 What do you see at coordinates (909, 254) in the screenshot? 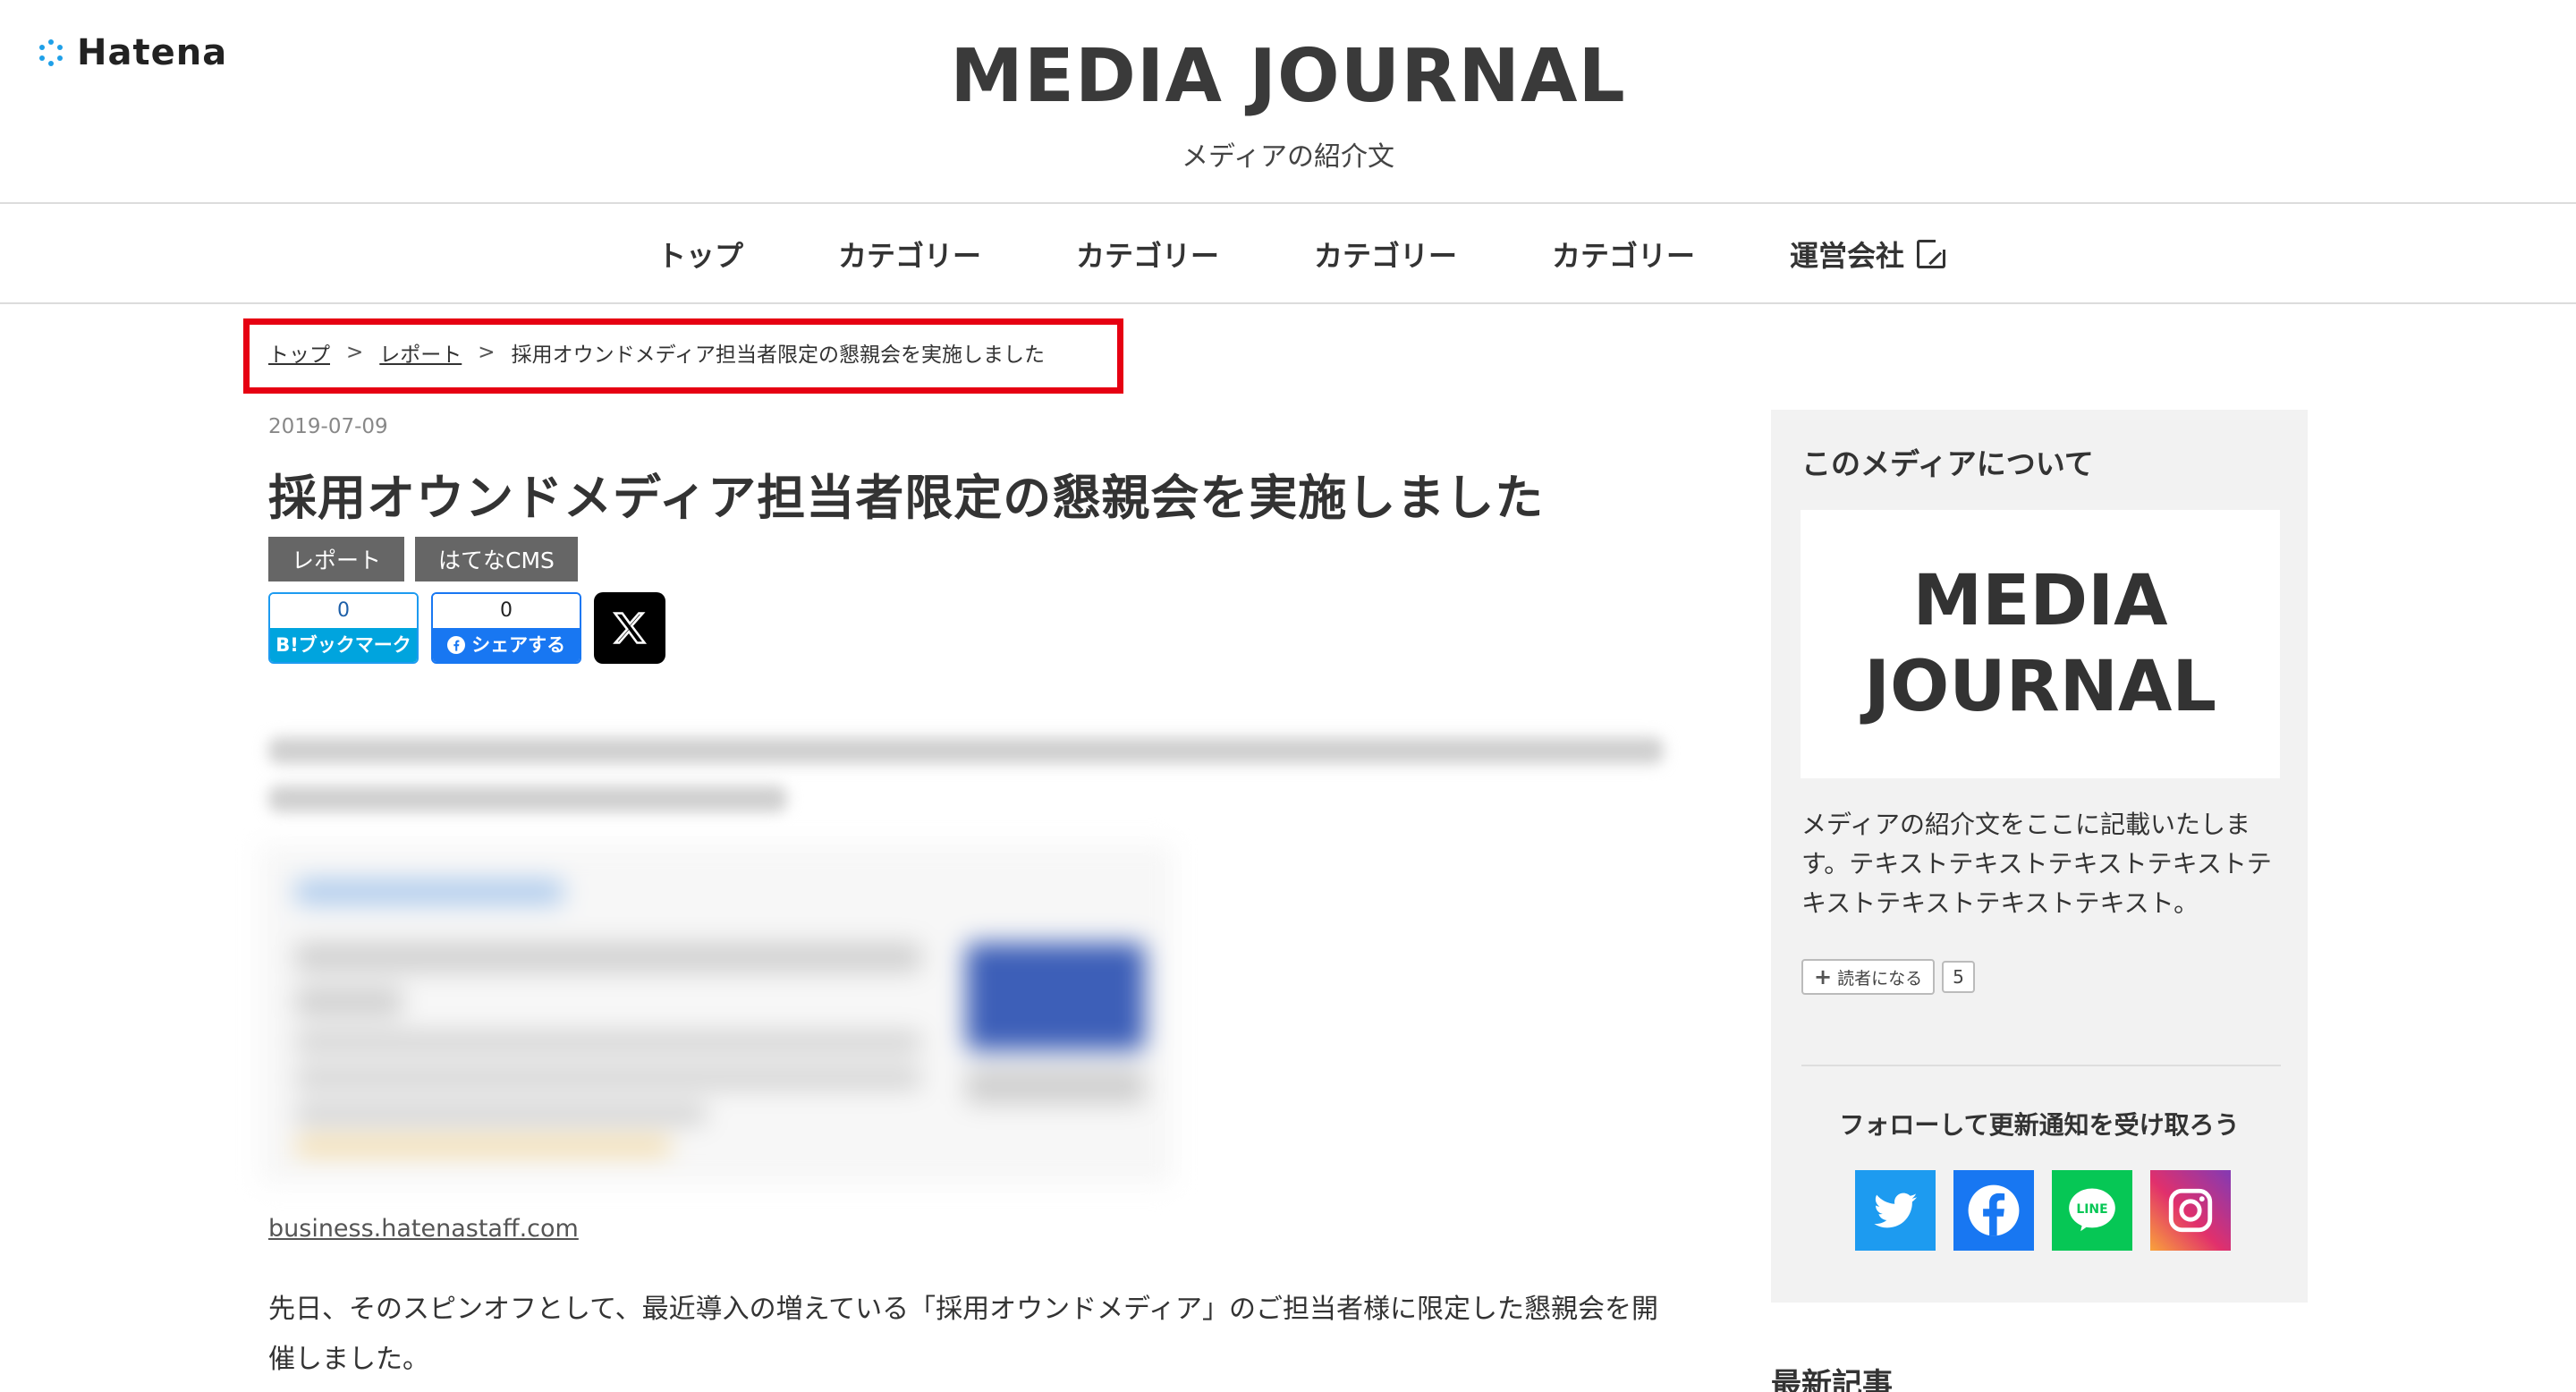
I see `nav-item-category-1: カテゴリー` at bounding box center [909, 254].